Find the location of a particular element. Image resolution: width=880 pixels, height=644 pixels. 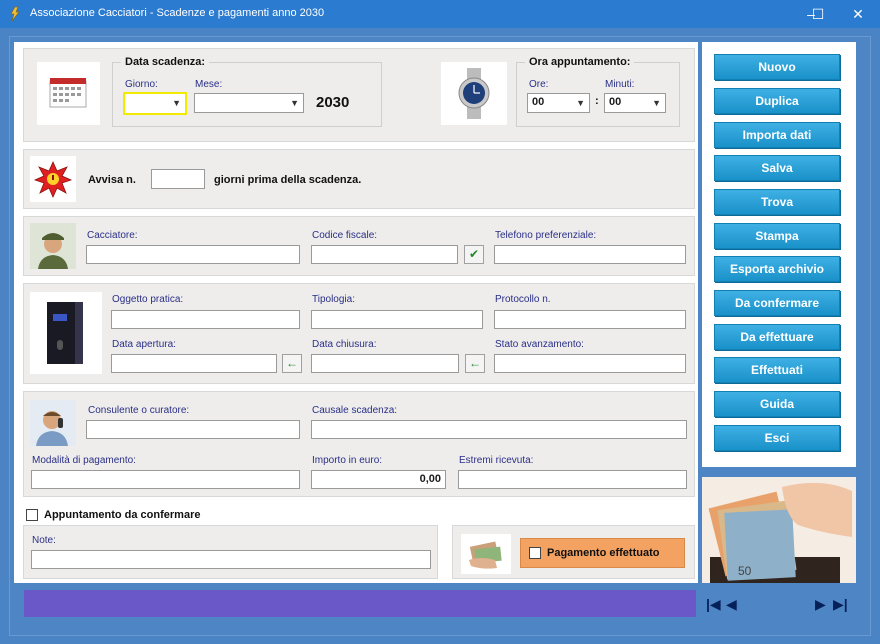

avvisa-label: Avvisa n. is located at coordinates (112, 180).